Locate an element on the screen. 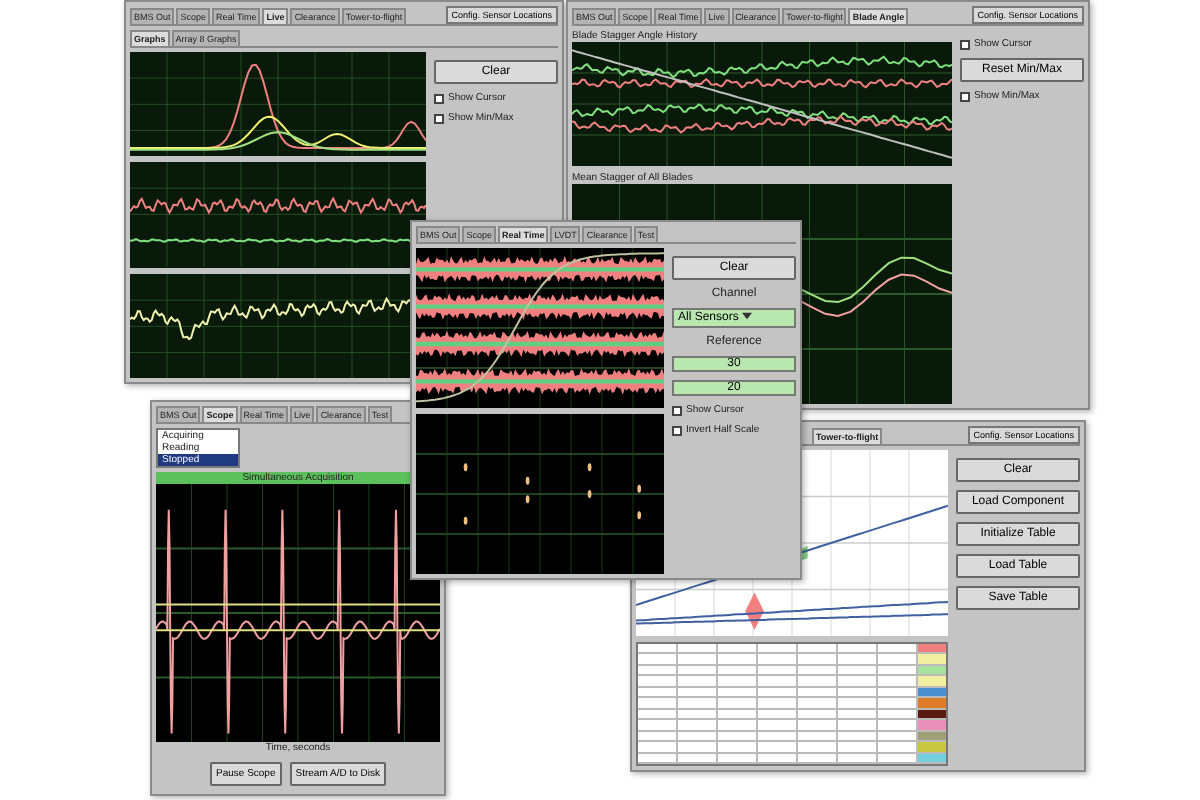 The image size is (1200, 800). caret-icon is located at coordinates (747, 316).